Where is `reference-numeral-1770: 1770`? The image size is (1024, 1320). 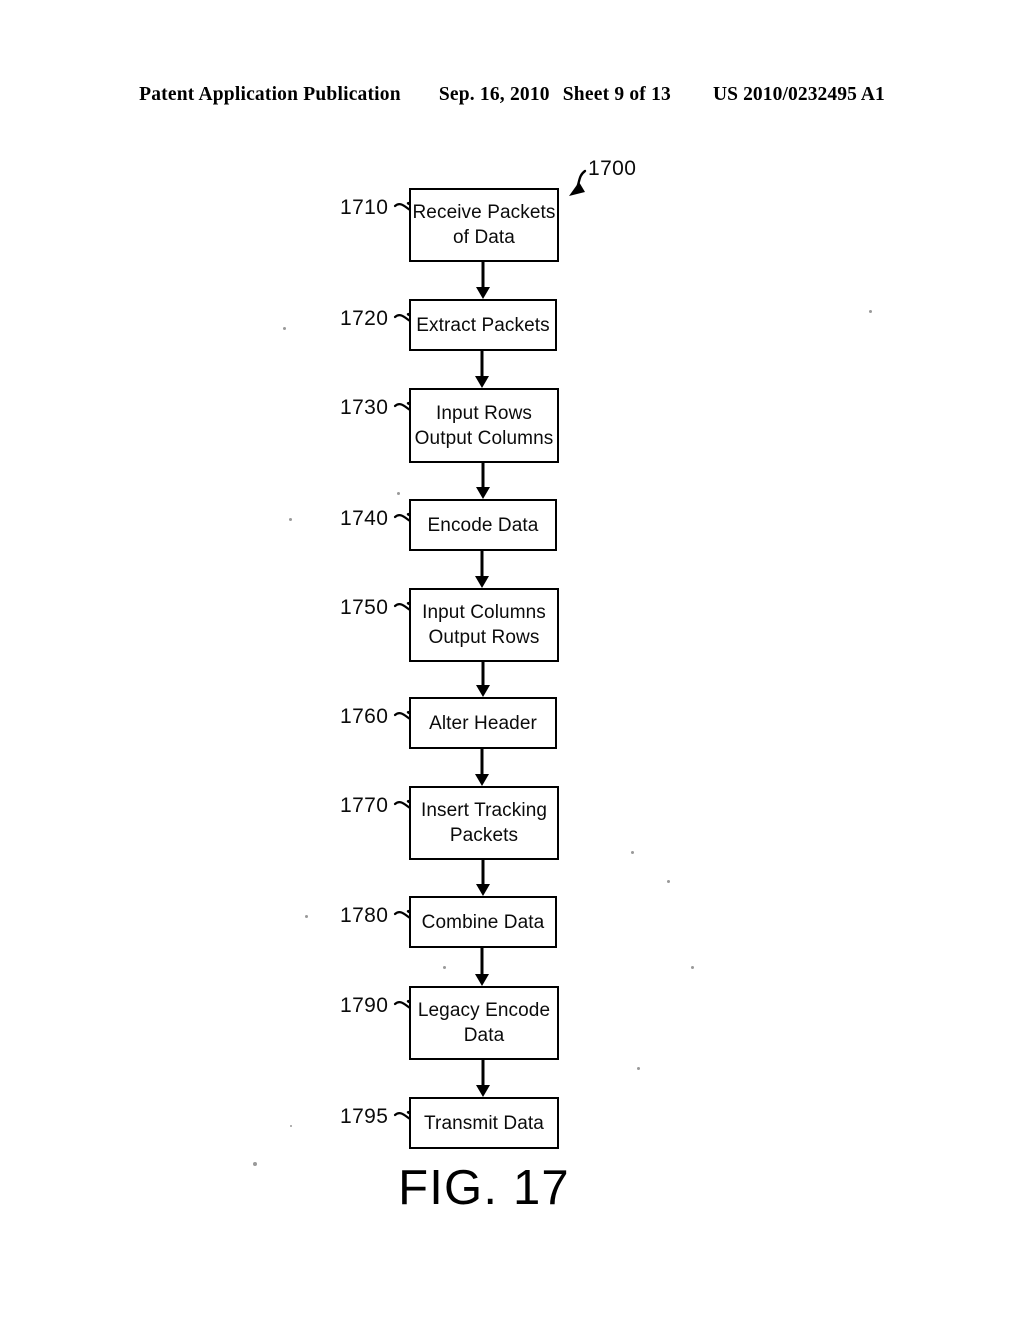 reference-numeral-1770: 1770 is located at coordinates (364, 805).